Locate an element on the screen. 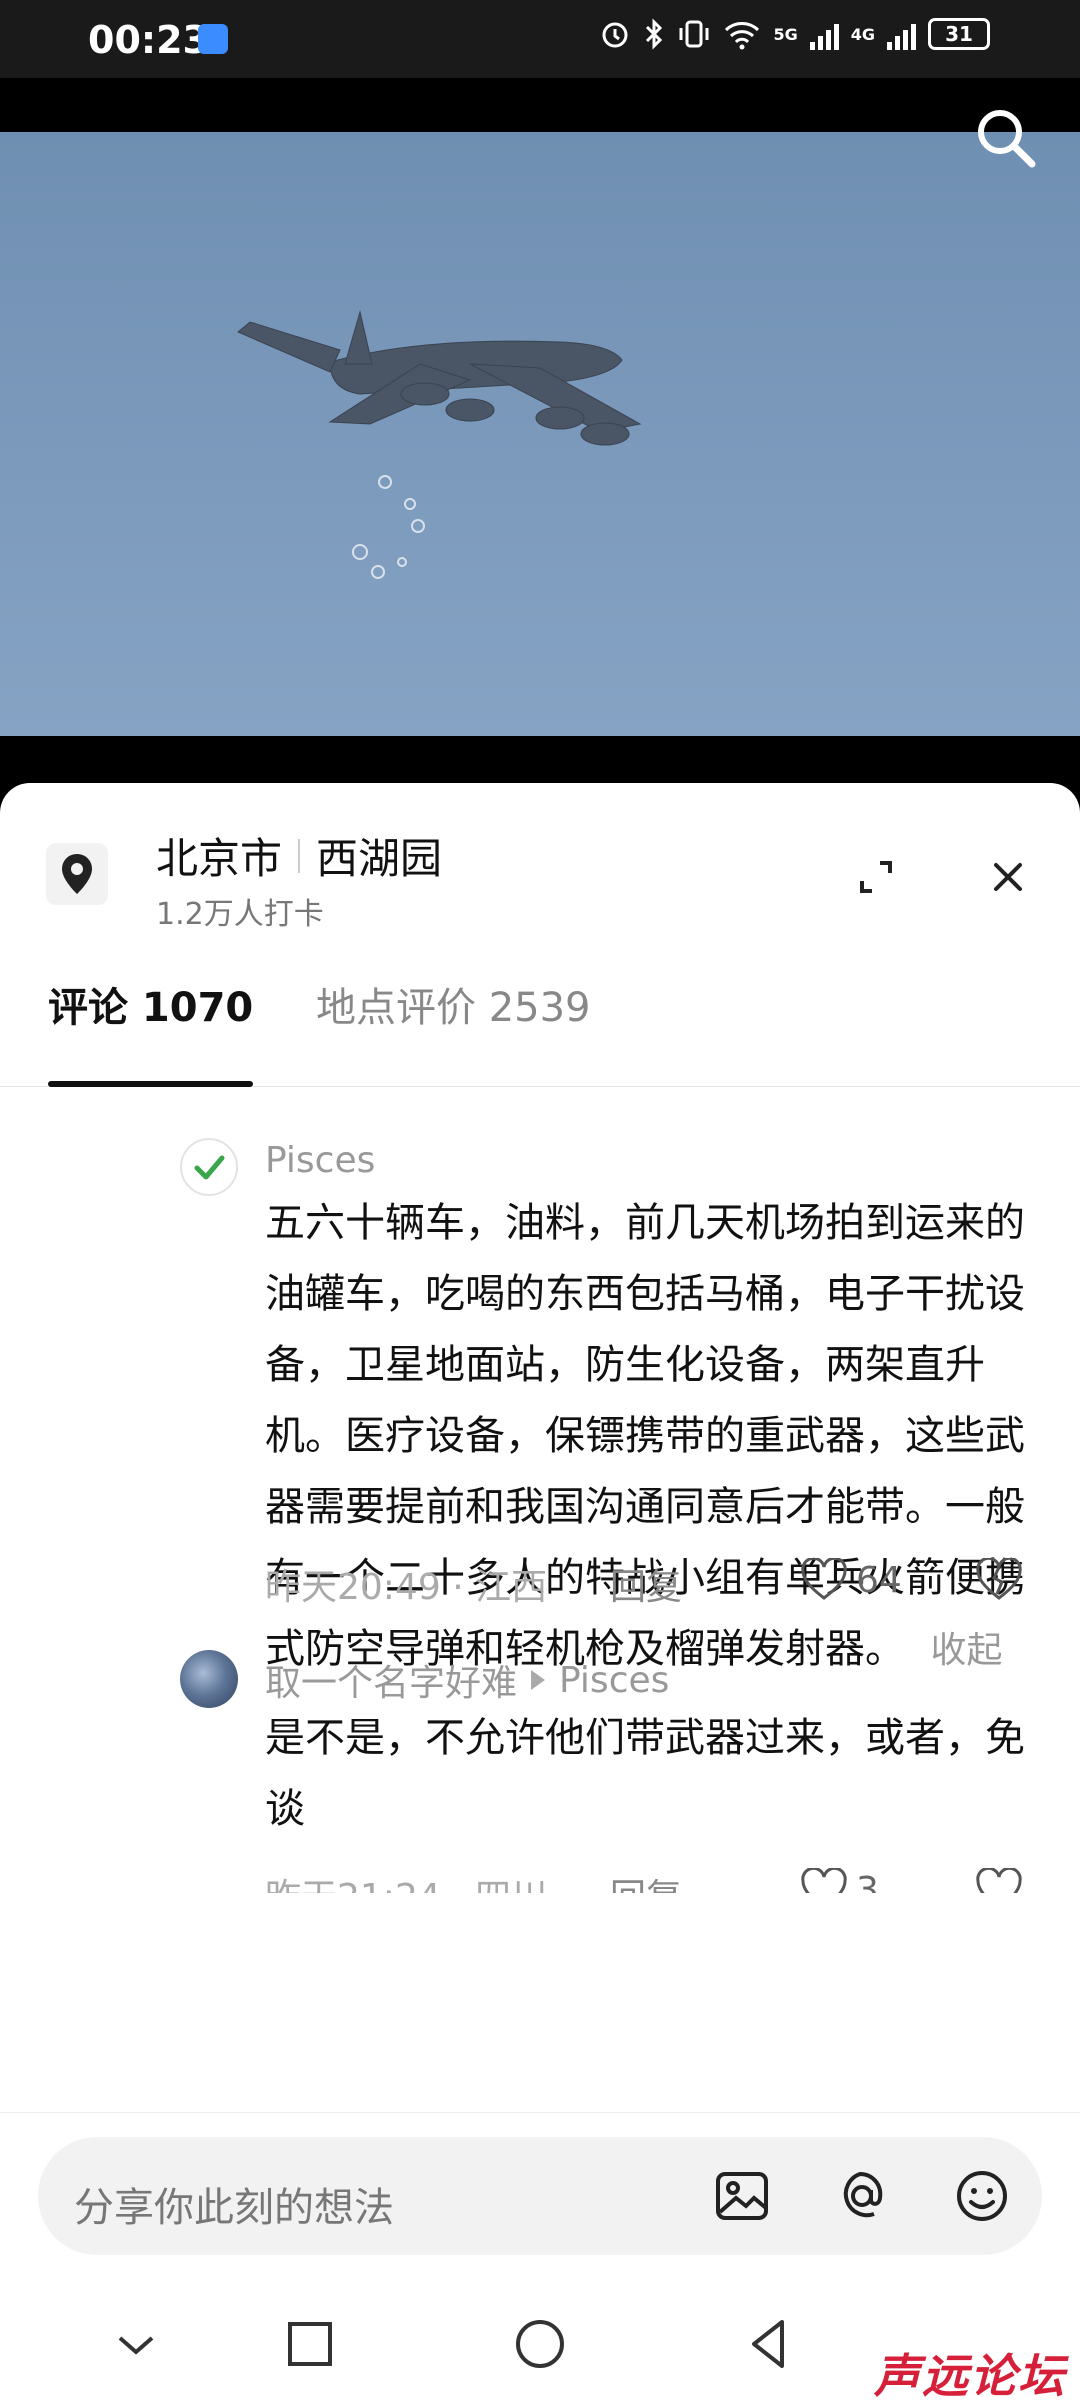 Image resolution: width=1080 pixels, height=2400 pixels. checkmark-icon is located at coordinates (209, 1167).